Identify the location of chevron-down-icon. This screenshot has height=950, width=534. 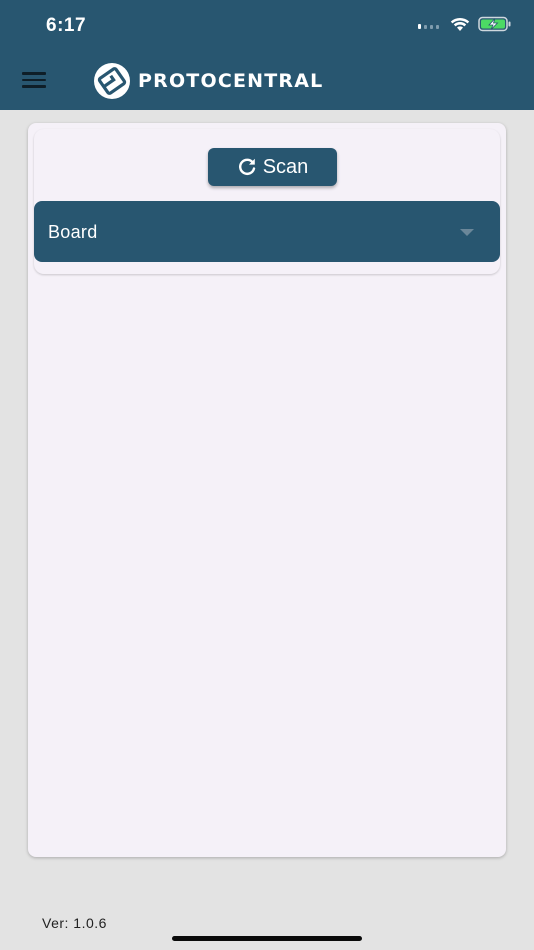
(467, 232).